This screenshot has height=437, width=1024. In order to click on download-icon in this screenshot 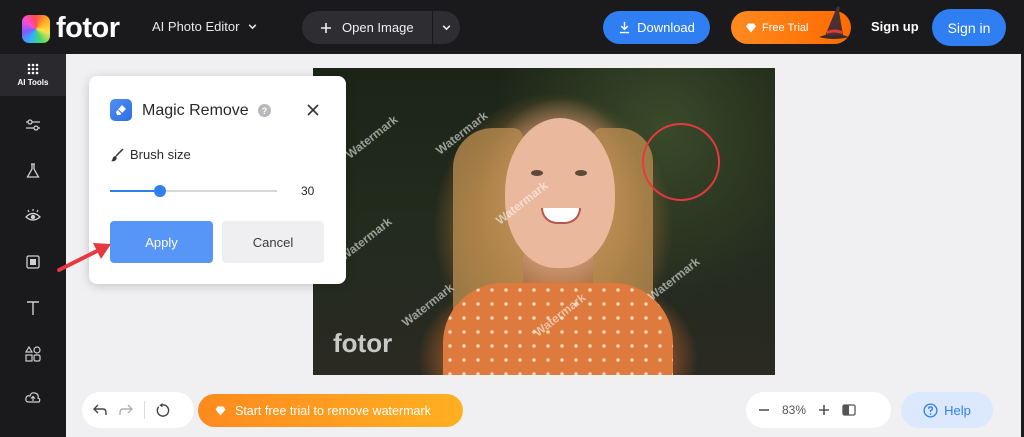, I will do `click(624, 27)`.